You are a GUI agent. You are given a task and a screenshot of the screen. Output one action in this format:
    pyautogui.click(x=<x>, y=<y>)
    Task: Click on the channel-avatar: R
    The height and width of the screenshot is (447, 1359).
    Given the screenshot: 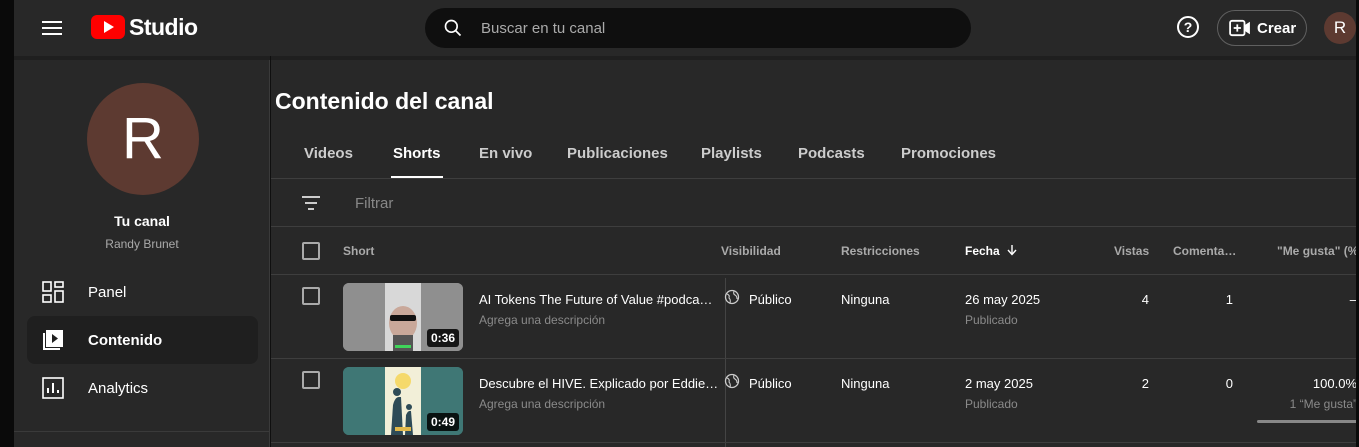 What is the action you would take?
    pyautogui.click(x=143, y=139)
    